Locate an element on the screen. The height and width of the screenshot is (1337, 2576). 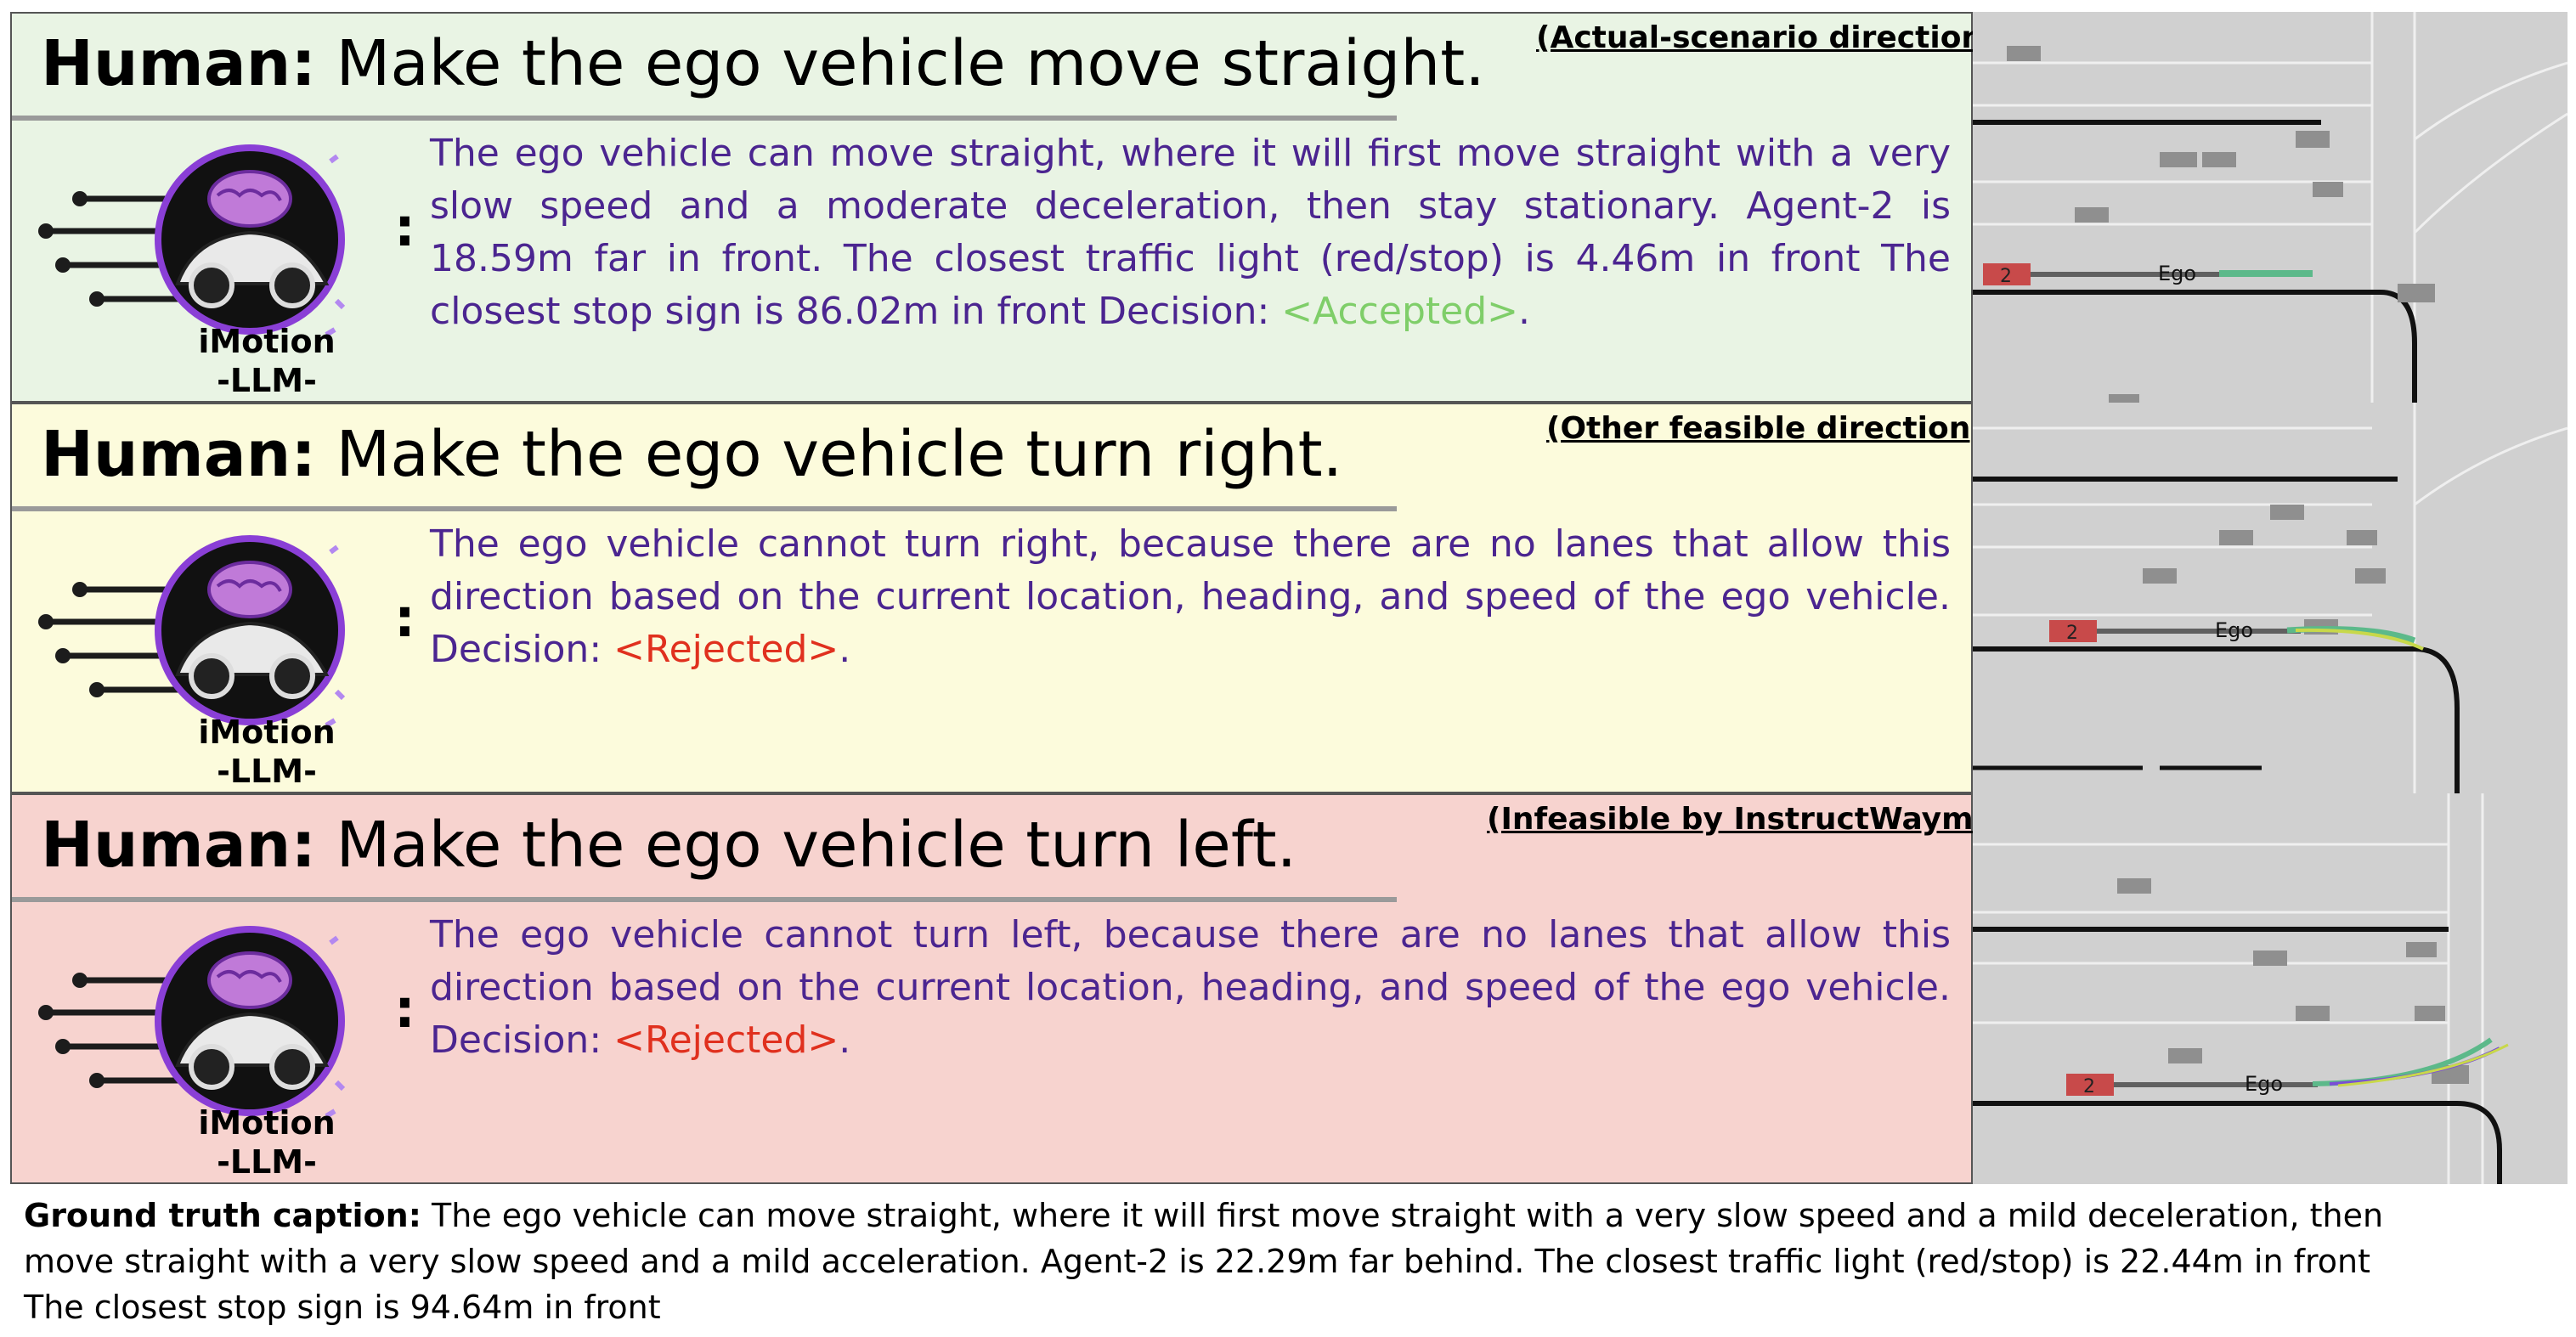
scenario-map-right: 2 Ego is located at coordinates (2270, 598).